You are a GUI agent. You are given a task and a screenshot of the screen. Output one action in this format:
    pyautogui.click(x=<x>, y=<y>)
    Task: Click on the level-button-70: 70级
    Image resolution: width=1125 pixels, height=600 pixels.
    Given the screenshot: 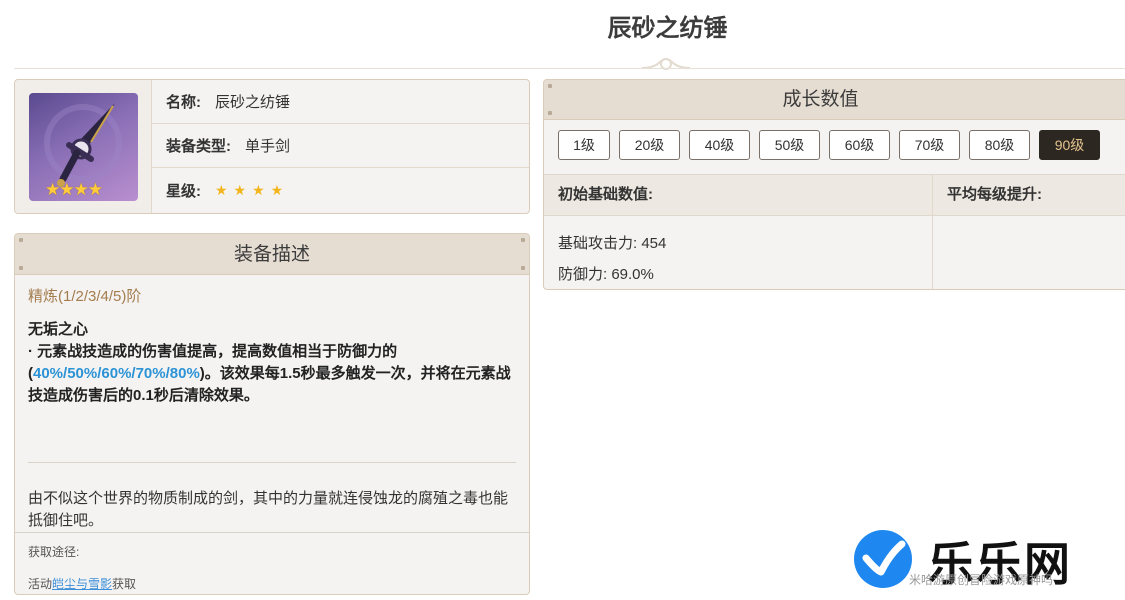 What is the action you would take?
    pyautogui.click(x=929, y=145)
    